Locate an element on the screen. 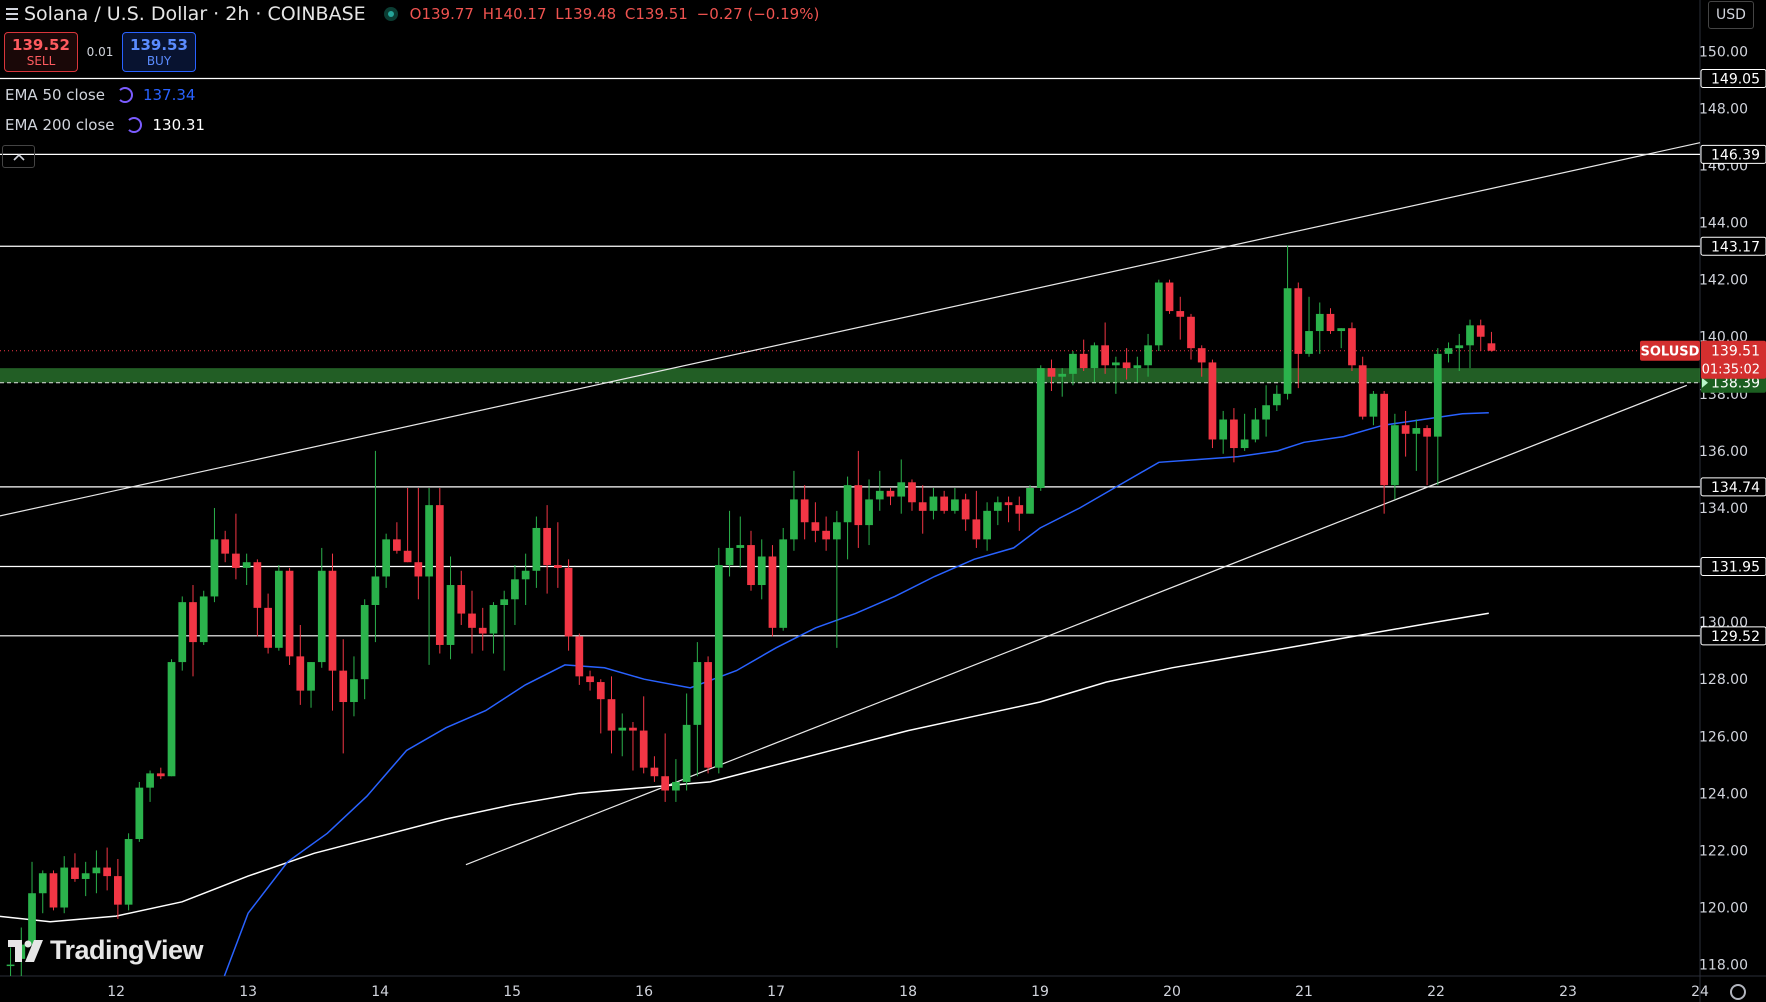  menu-icon is located at coordinates (12, 14).